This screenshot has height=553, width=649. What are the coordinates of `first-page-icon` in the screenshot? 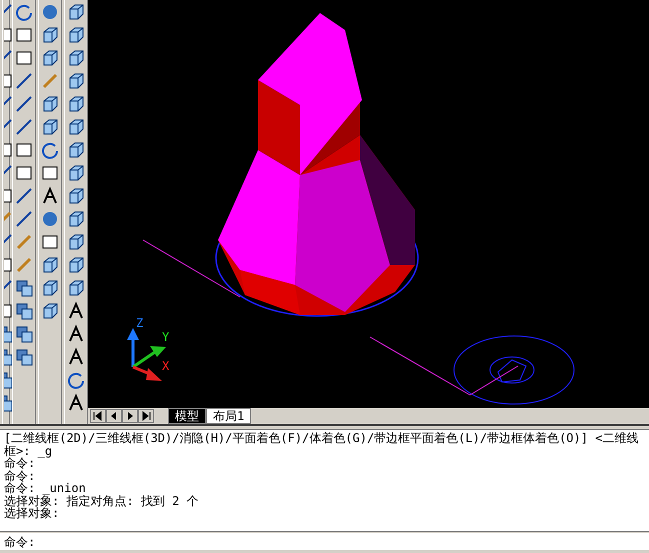 It's located at (98, 416).